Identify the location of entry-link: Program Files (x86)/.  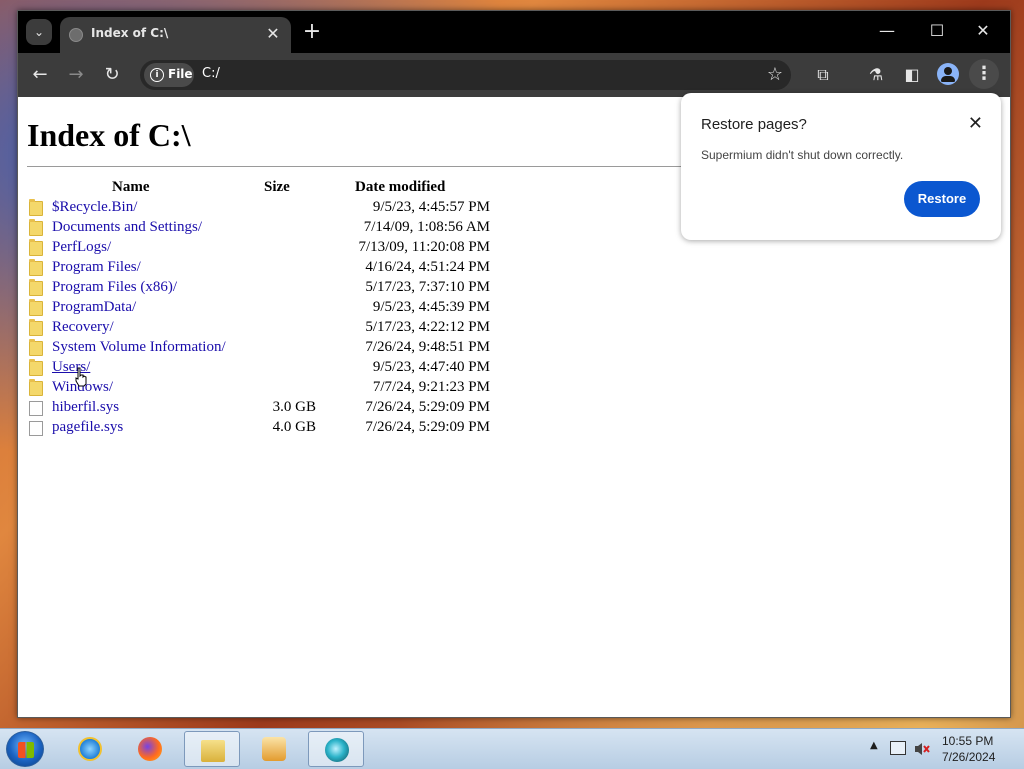
(114, 287).